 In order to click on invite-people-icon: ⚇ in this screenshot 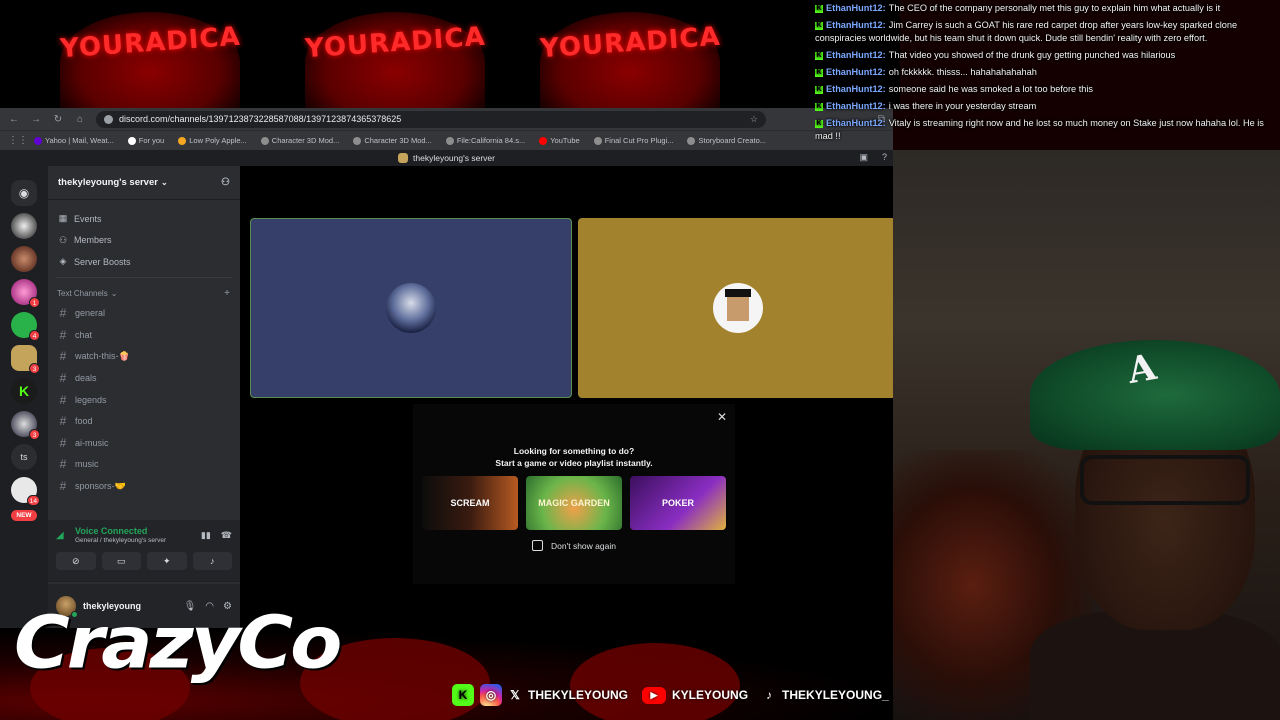, I will do `click(225, 182)`.